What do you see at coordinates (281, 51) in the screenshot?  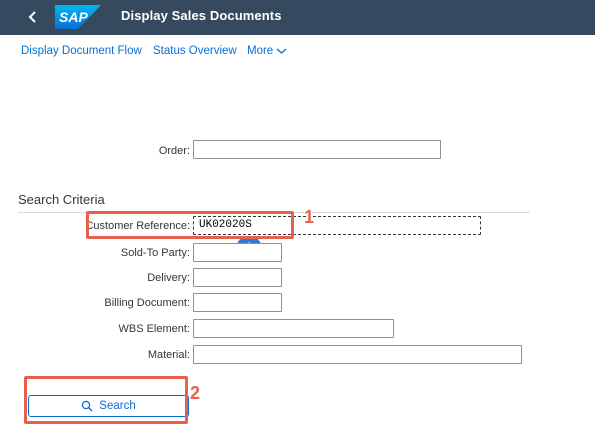 I see `chevron-down-icon` at bounding box center [281, 51].